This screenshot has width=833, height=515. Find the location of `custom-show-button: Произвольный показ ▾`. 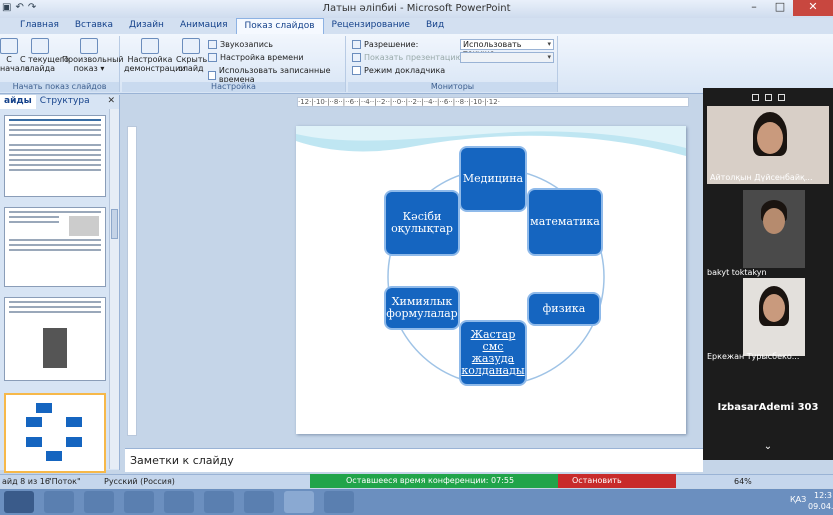

custom-show-button: Произвольный показ ▾ is located at coordinates (93, 55).